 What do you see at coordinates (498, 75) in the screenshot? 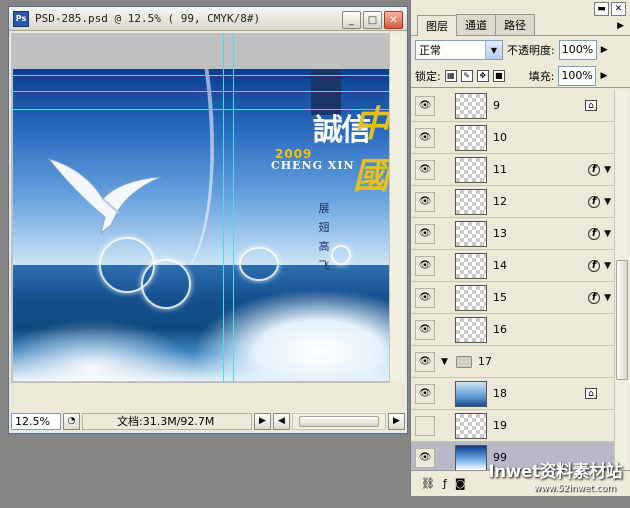
I see `lock-all-icon: ■` at bounding box center [498, 75].